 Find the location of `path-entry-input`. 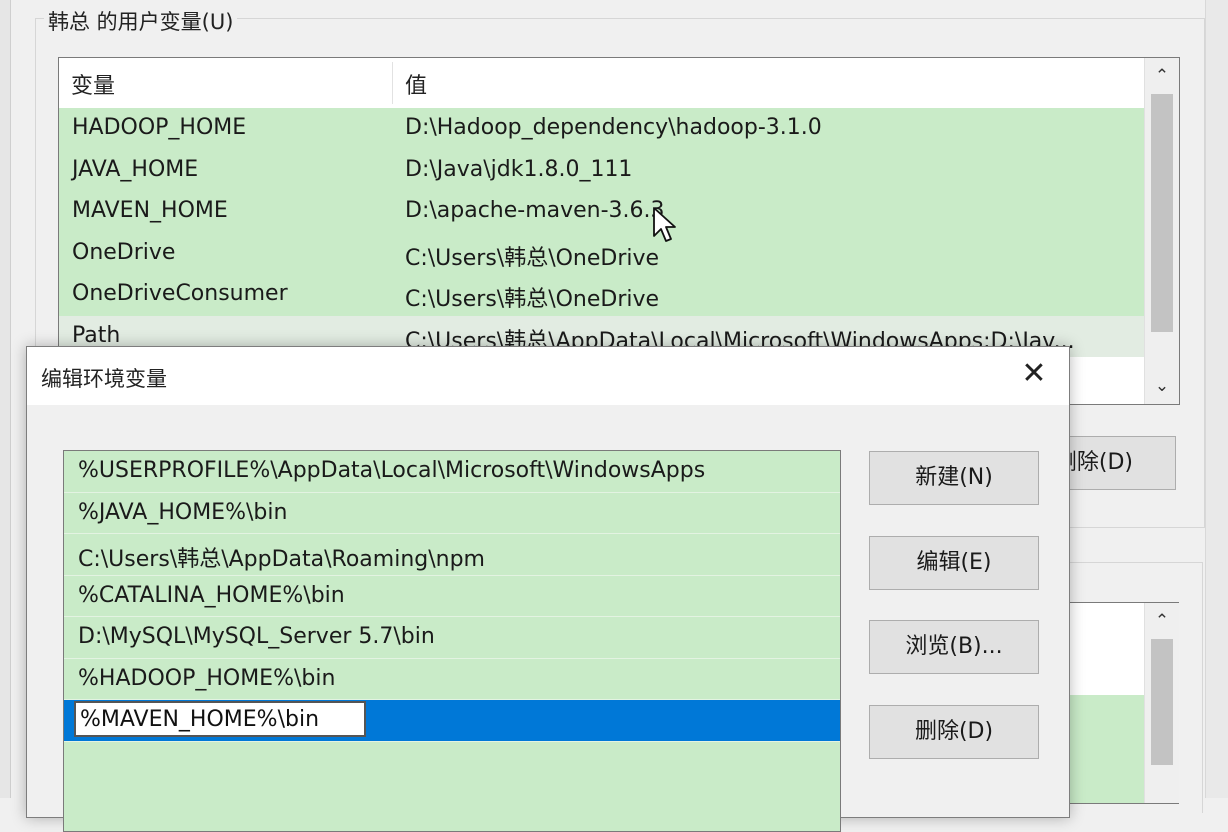

path-entry-input is located at coordinates (220, 719).